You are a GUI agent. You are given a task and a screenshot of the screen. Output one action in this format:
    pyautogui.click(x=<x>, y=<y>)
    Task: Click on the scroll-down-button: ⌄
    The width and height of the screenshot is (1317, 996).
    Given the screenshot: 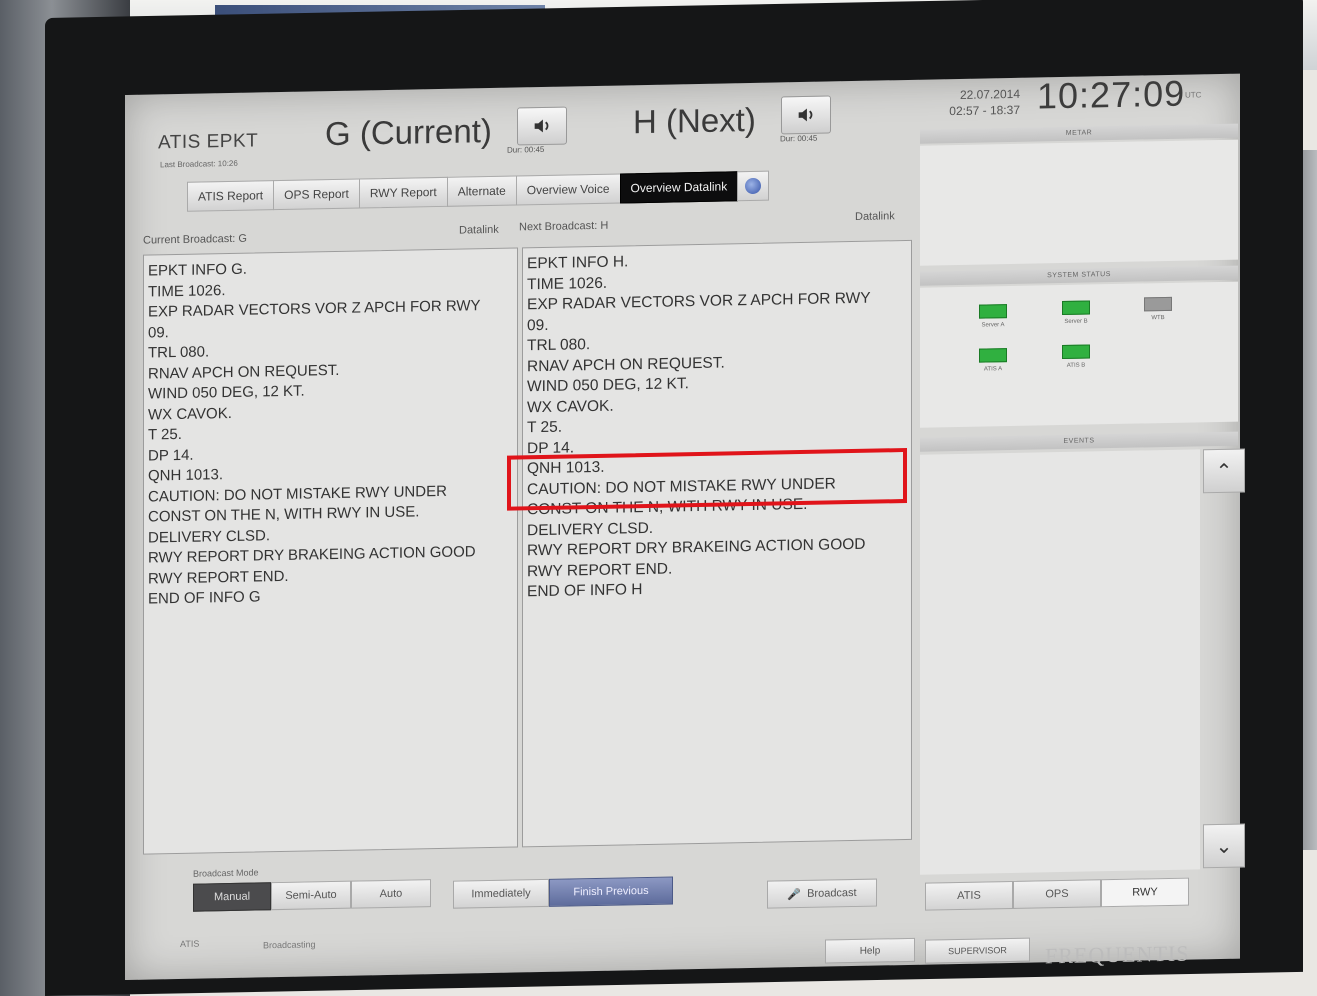 What is the action you would take?
    pyautogui.click(x=1224, y=846)
    